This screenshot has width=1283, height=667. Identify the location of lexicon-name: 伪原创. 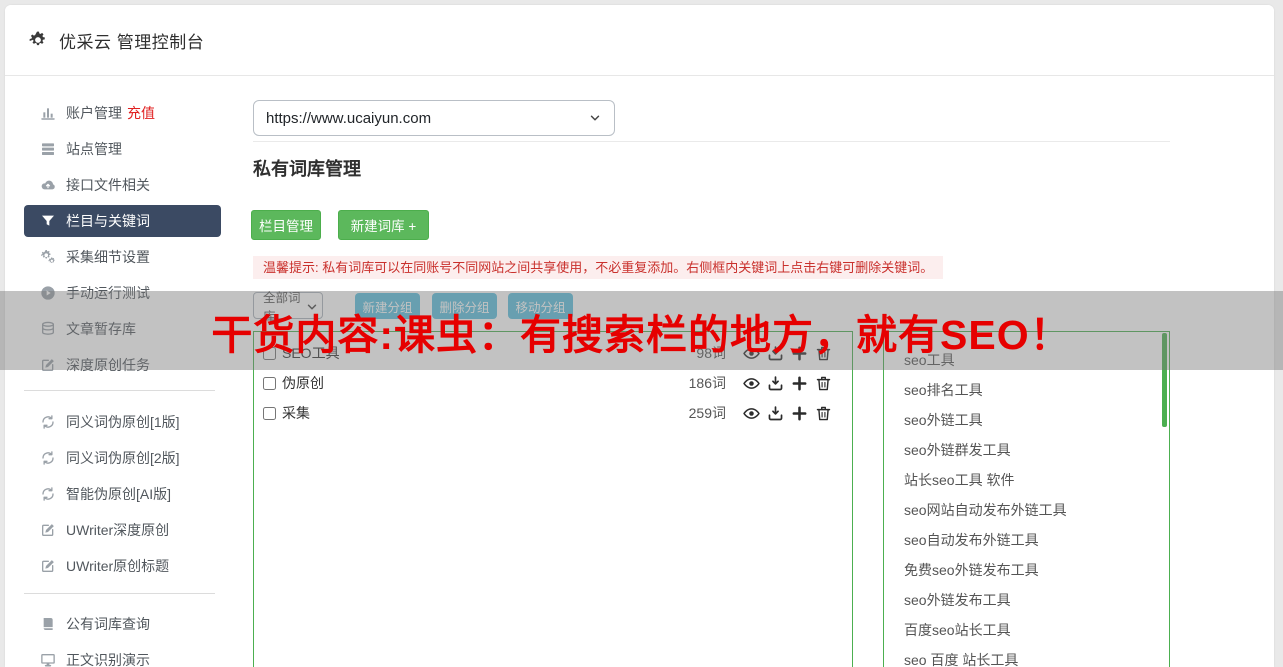
(303, 383).